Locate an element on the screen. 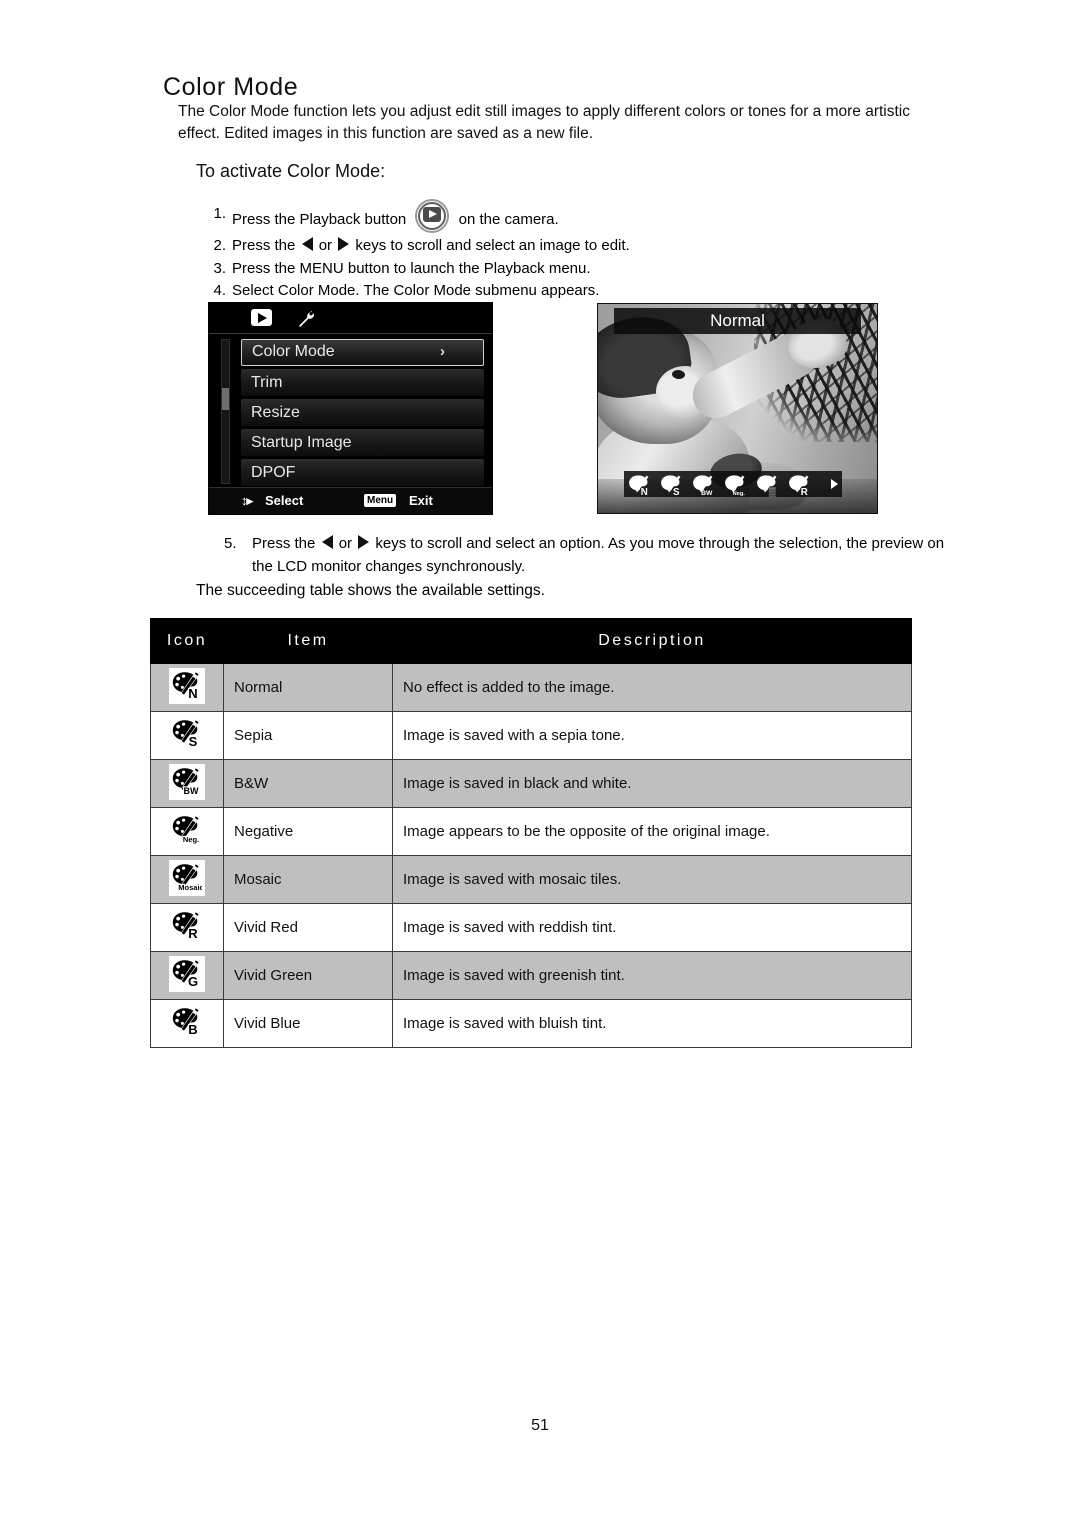 This screenshot has height=1527, width=1080. palette-icon-vivid-green: G is located at coordinates (187, 973).